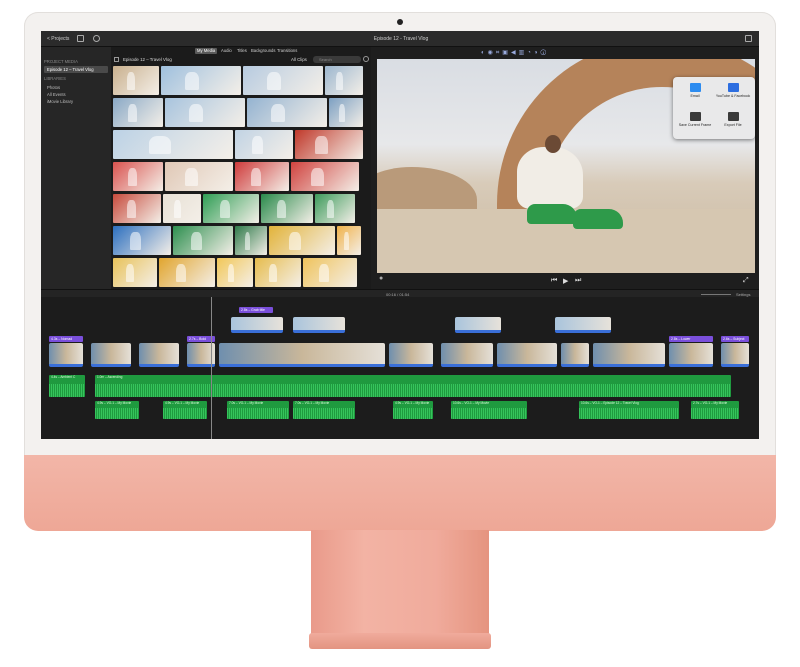  What do you see at coordinates (76, 101) in the screenshot?
I see `sidebar-item-imovie-library: iMovie Library` at bounding box center [76, 101].